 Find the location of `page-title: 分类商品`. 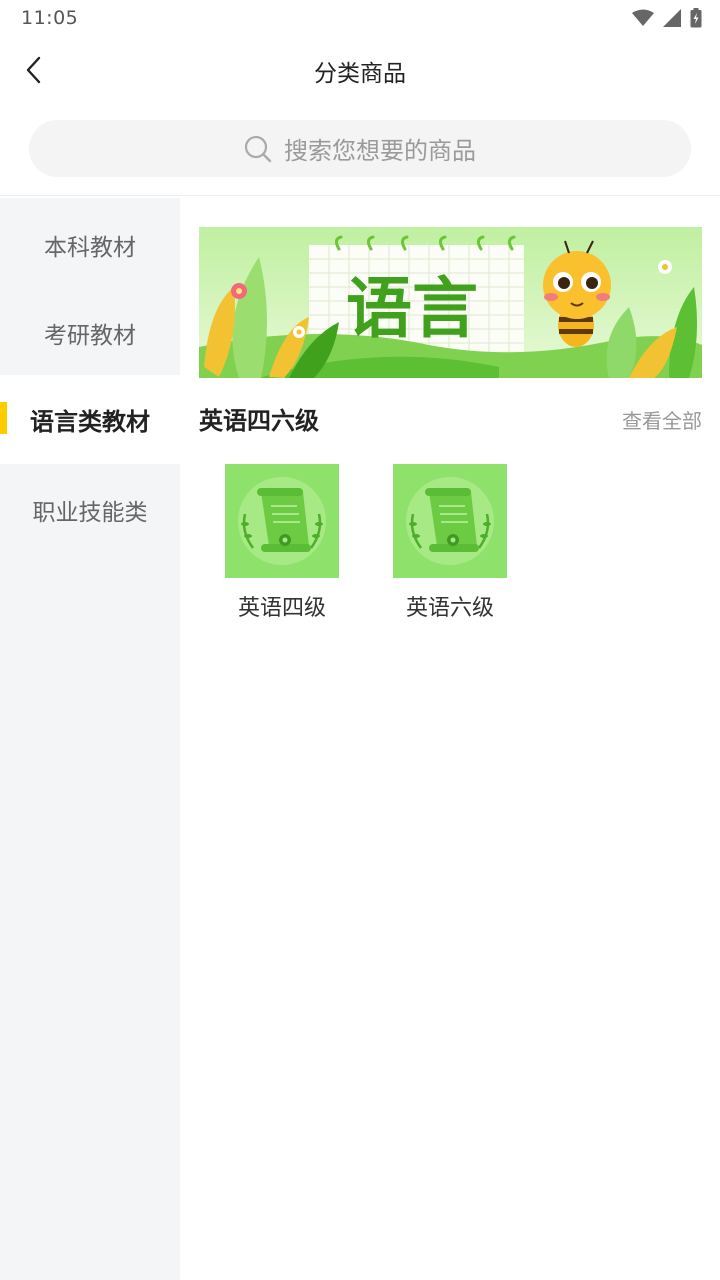

page-title: 分类商品 is located at coordinates (360, 74).